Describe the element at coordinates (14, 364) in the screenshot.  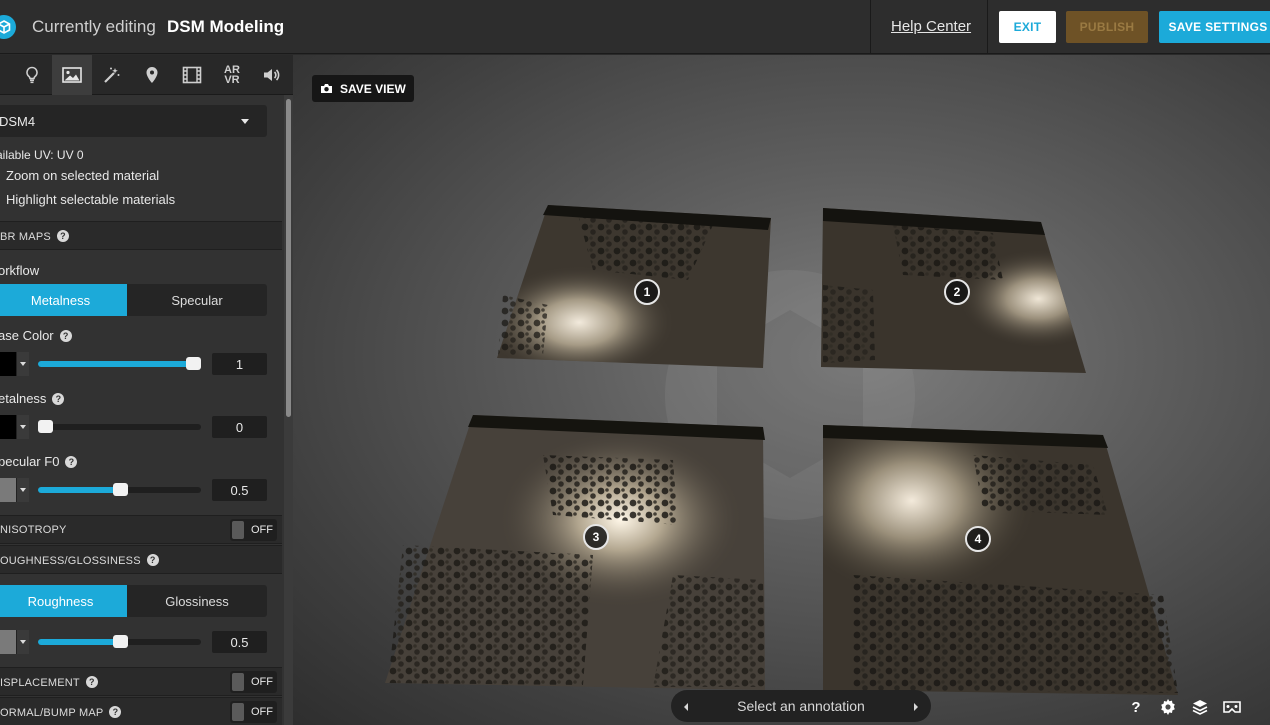
I see `base-color-swatch` at that location.